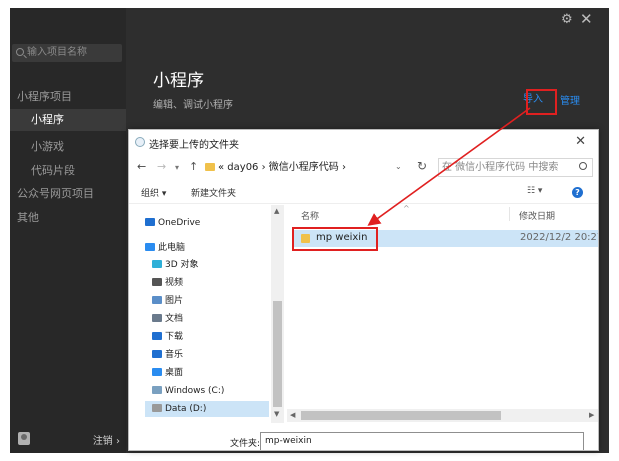  Describe the element at coordinates (141, 166) in the screenshot. I see `back-arrow-icon: ←` at that location.